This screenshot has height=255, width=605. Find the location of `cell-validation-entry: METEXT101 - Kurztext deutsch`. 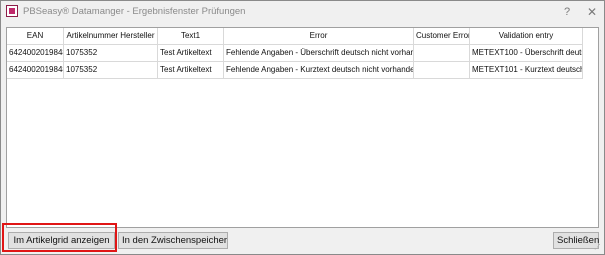

cell-validation-entry: METEXT101 - Kurztext deutsch is located at coordinates (526, 70).